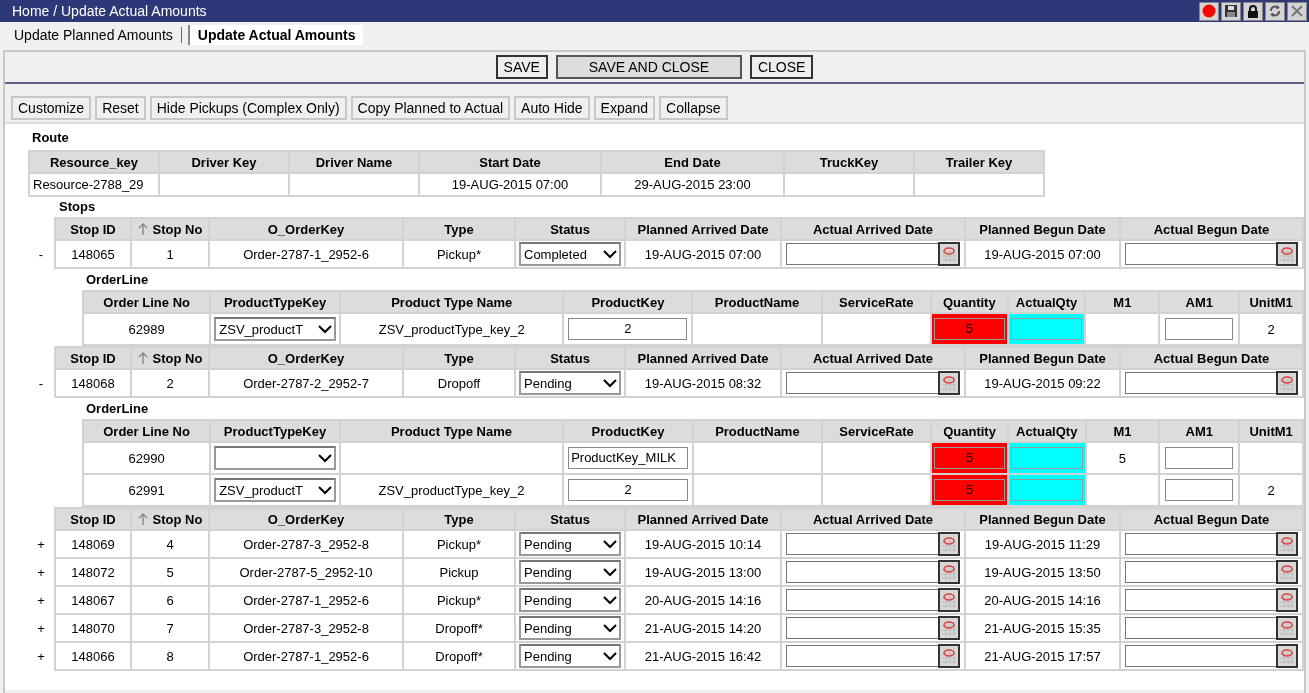 Image resolution: width=1309 pixels, height=693 pixels. Describe the element at coordinates (93, 35) in the screenshot. I see `tab: Update Planned Amounts` at that location.